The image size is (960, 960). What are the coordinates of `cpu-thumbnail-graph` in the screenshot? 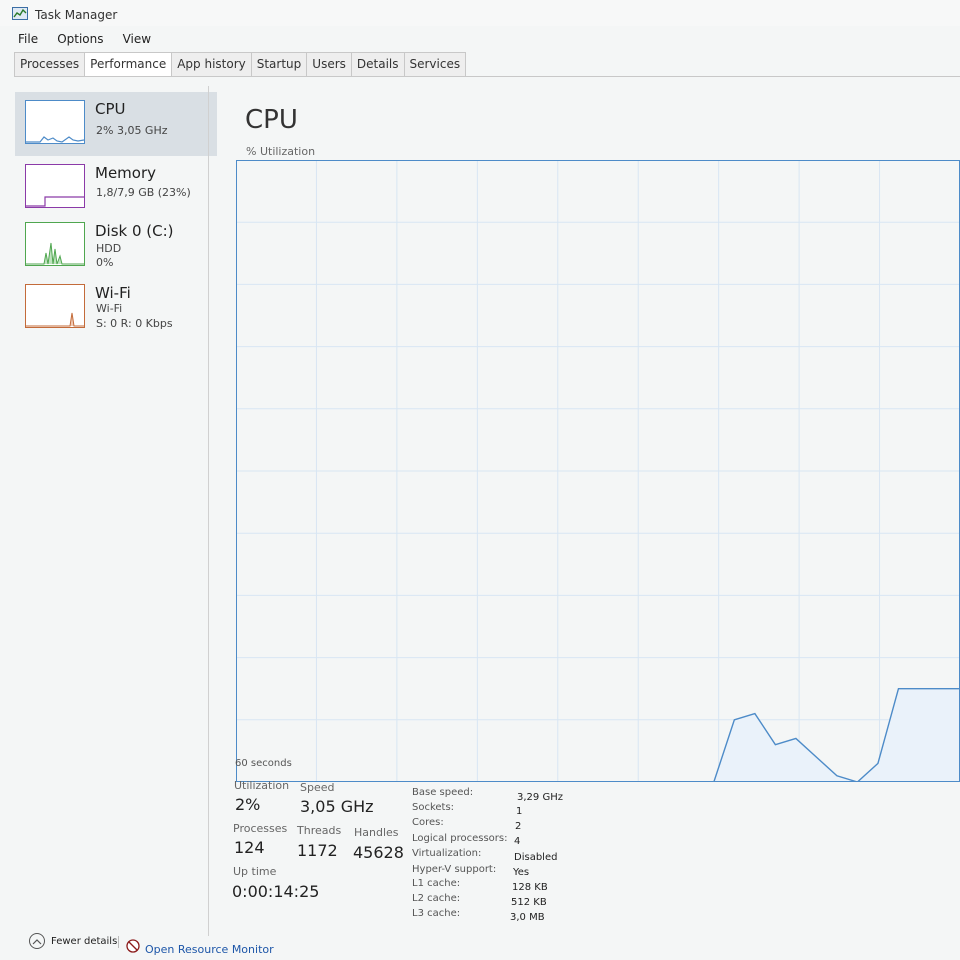 It's located at (55, 122).